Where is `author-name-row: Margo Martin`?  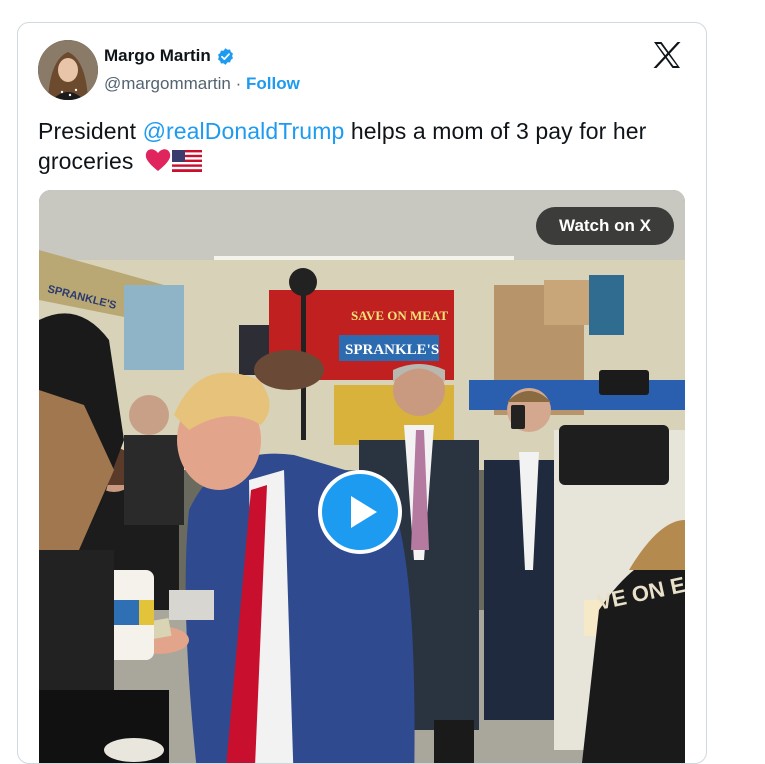 author-name-row: Margo Martin is located at coordinates (169, 56).